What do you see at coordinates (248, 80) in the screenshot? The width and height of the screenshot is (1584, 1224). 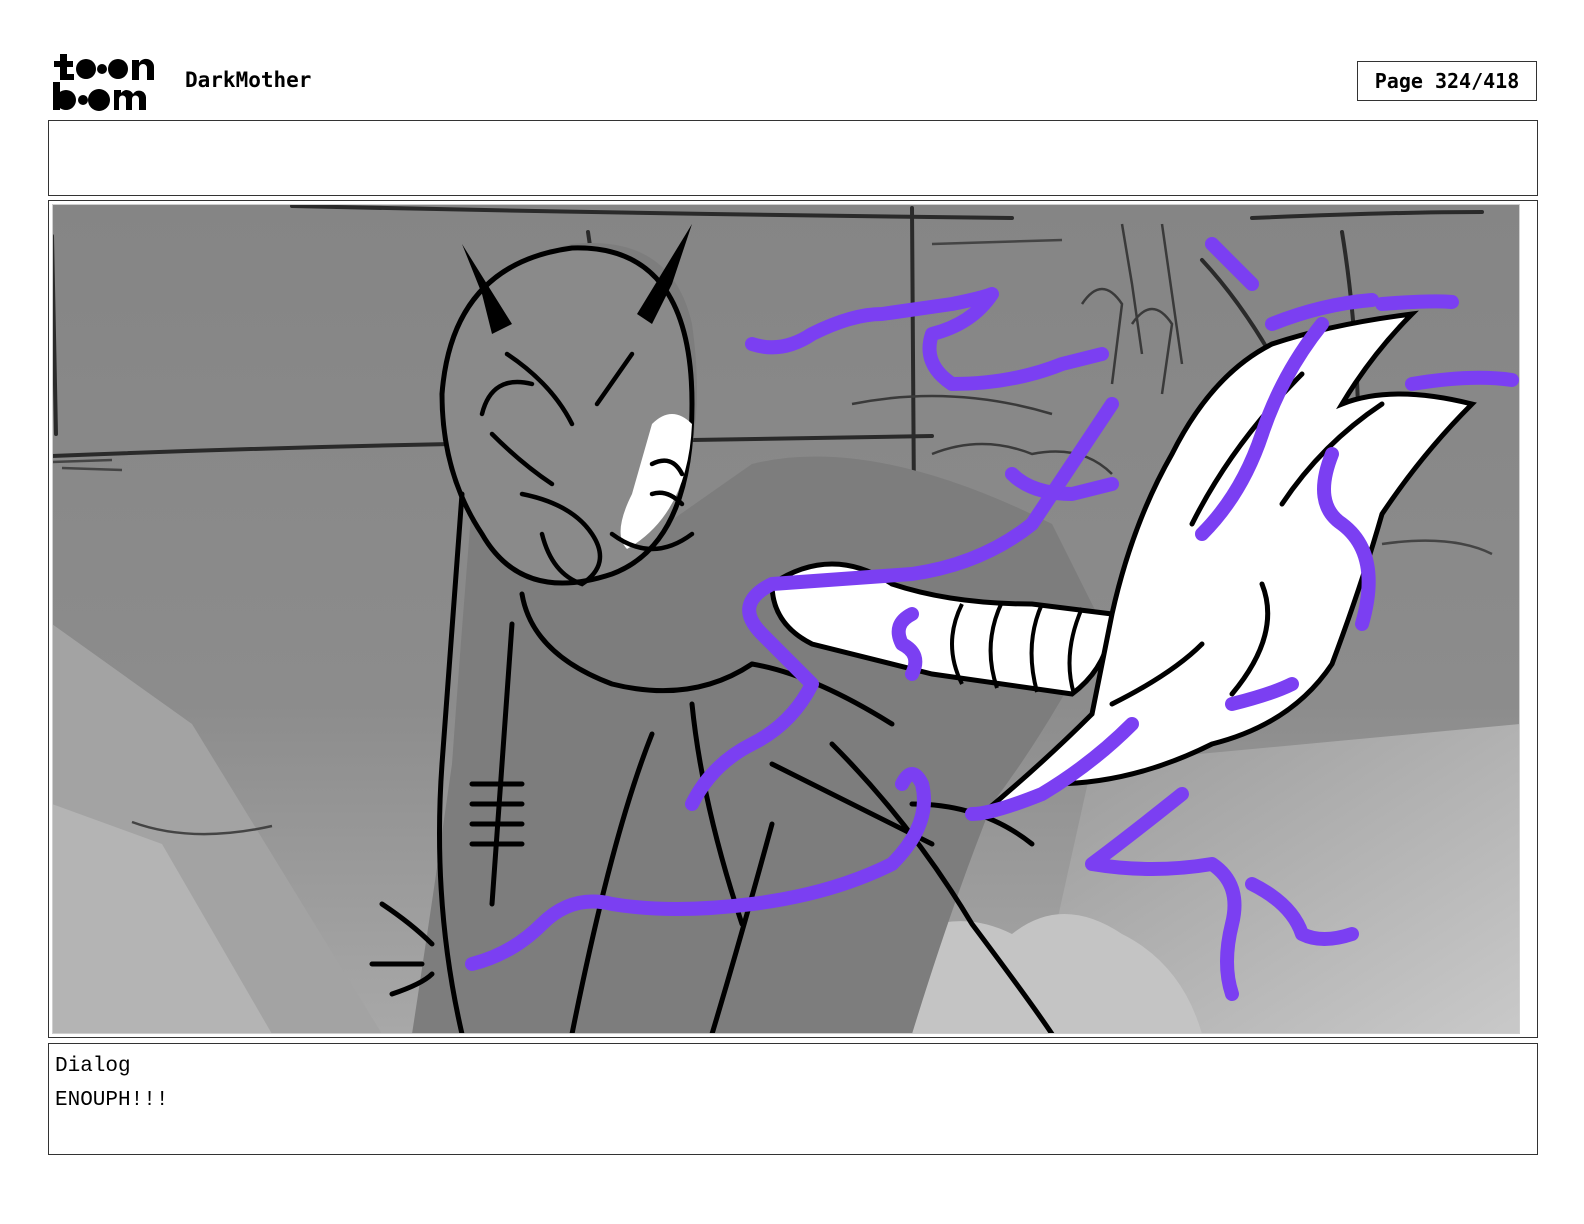 I see `project-title: DarkMother` at bounding box center [248, 80].